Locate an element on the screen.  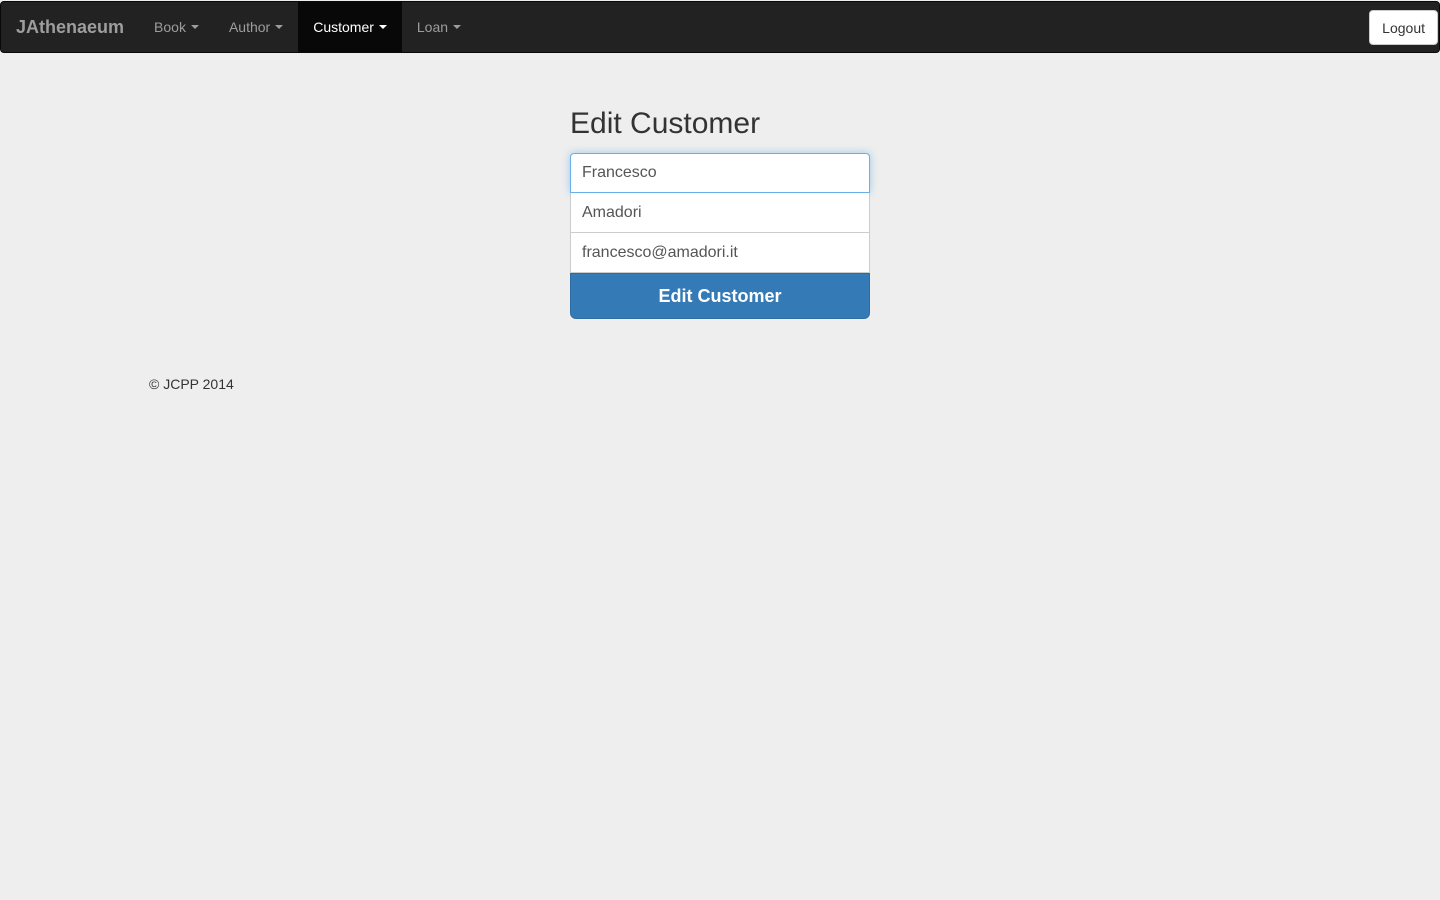
nav-label: Customer is located at coordinates (343, 27).